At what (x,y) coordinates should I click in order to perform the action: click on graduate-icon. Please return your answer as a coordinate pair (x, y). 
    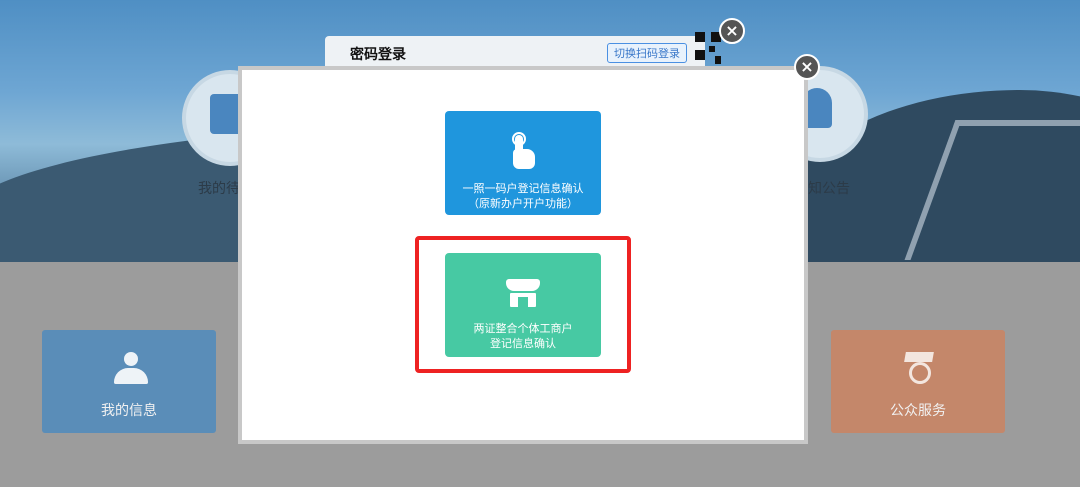
    Looking at the image, I should click on (919, 370).